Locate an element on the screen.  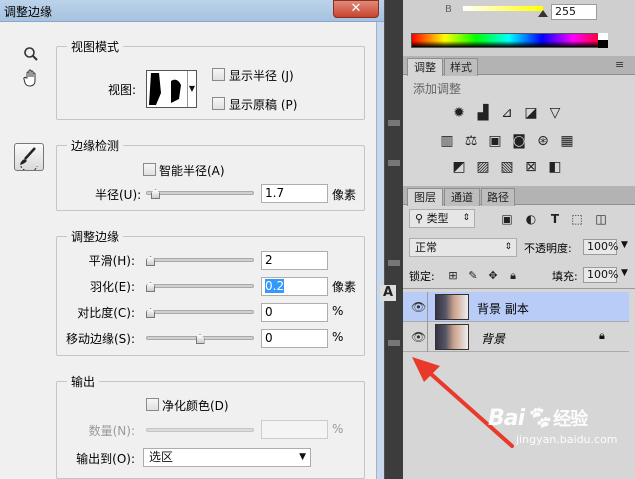
lock-transparent-icon: ⊞ is located at coordinates (453, 276).